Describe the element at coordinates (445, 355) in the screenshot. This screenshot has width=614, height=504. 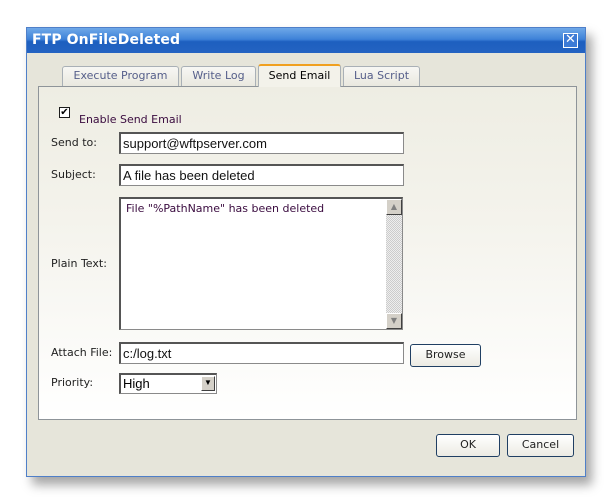
I see `browse-button: Browse` at that location.